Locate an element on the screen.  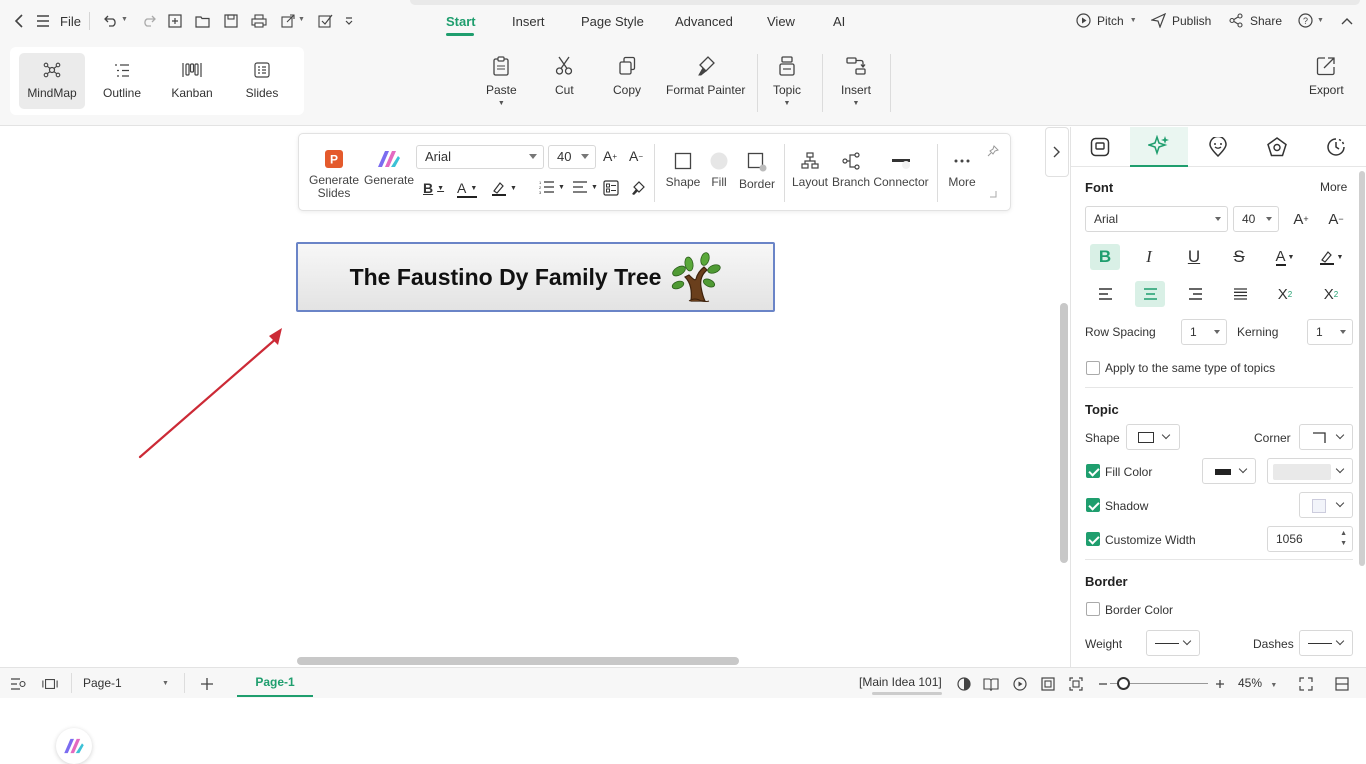
kerning-select: 1 is located at coordinates (1330, 332).